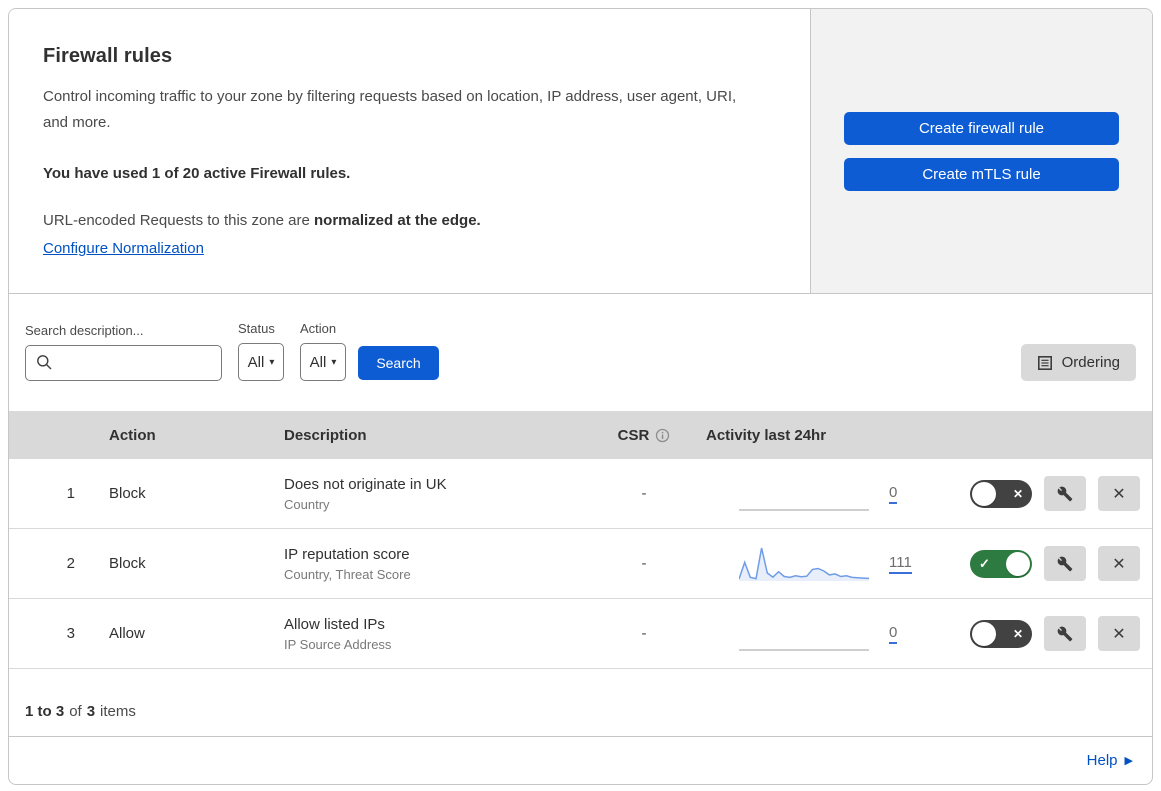  Describe the element at coordinates (70, 563) in the screenshot. I see `rule-priority: 2` at that location.